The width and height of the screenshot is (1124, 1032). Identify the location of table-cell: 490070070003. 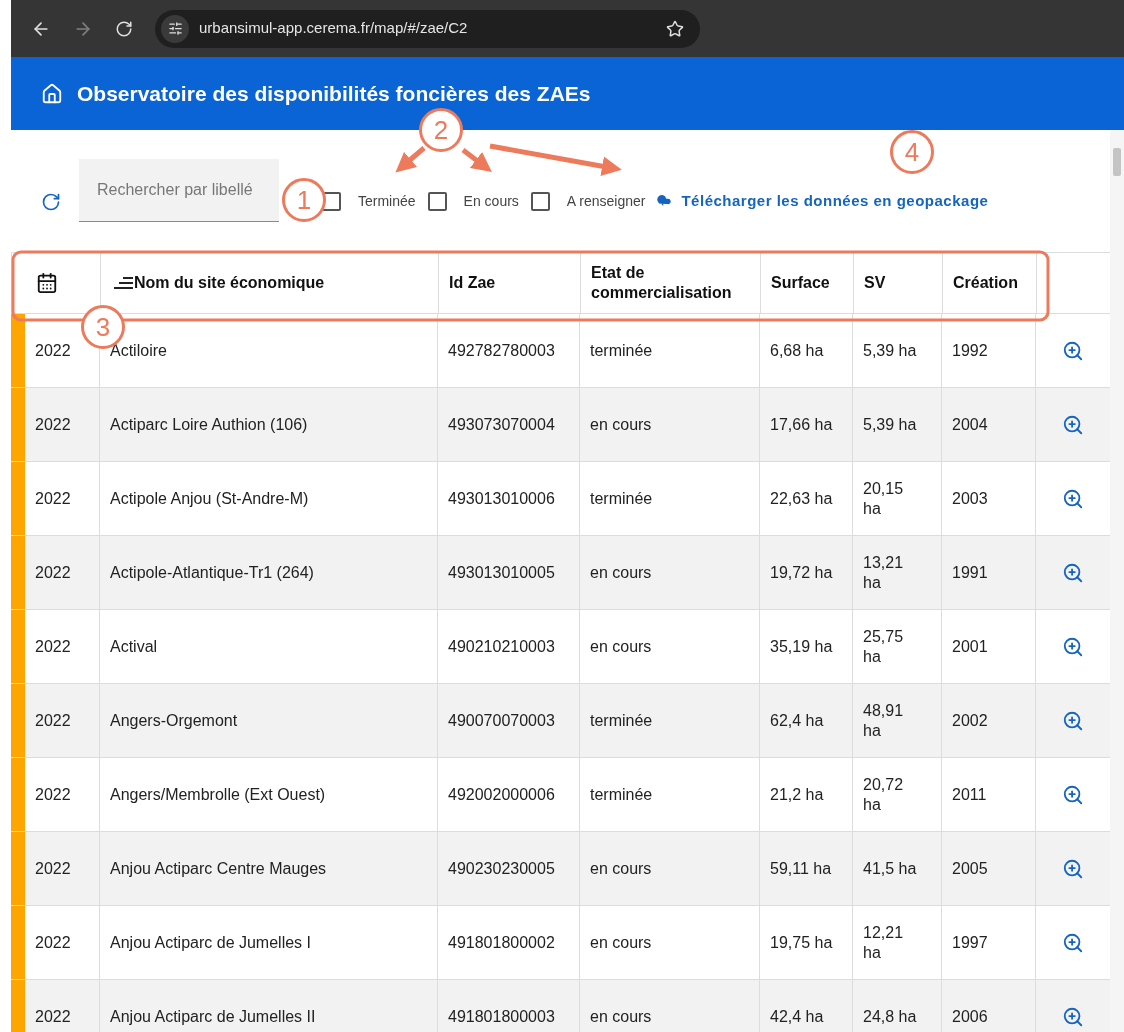
(509, 720).